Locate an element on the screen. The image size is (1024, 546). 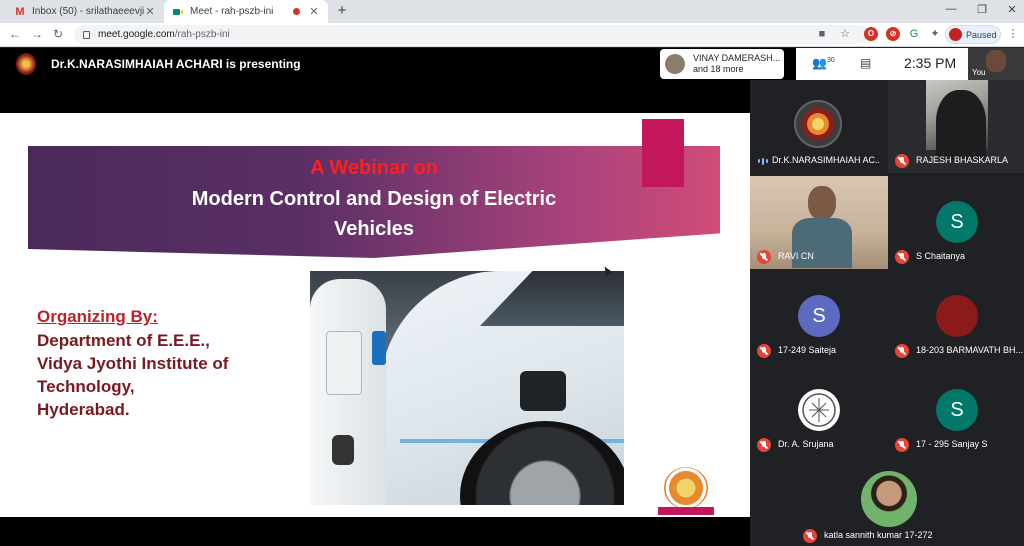
tab-title: Meet - rah-pszb-ini is located at coordinates (232, 11).